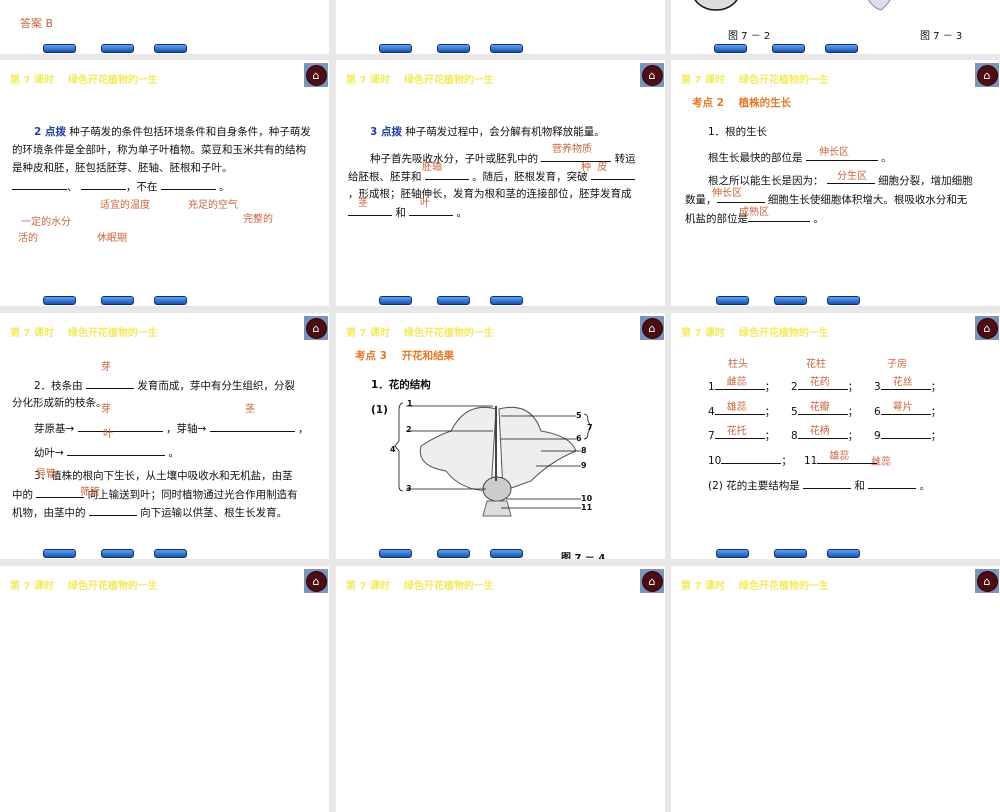  Describe the element at coordinates (794, 387) in the screenshot. I see `item-number: 2` at that location.